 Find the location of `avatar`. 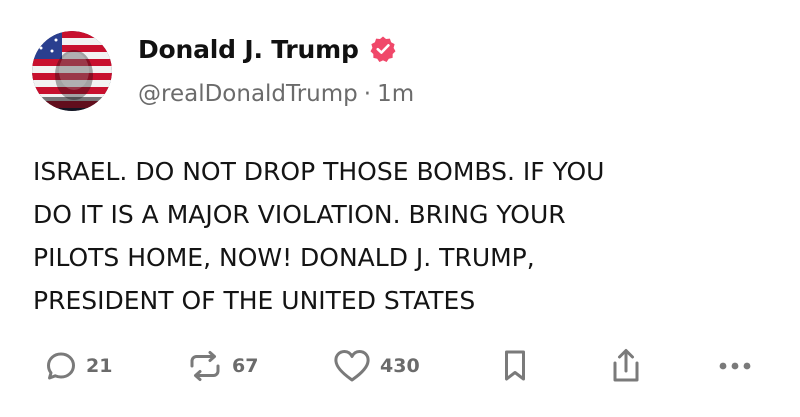

avatar is located at coordinates (72, 71).